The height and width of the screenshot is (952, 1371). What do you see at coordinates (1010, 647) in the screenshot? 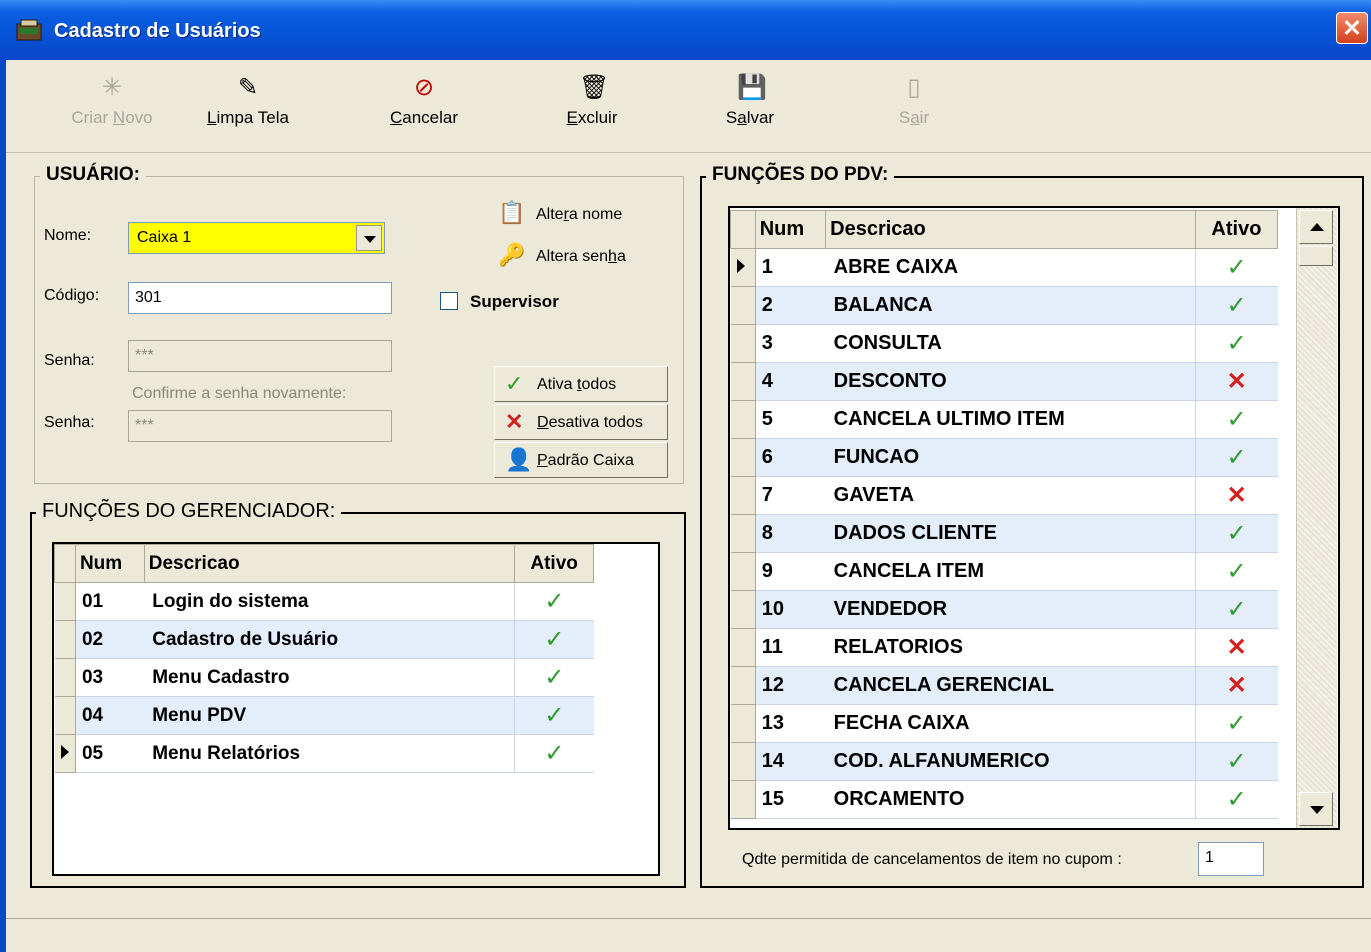
I see `row-desc: RELATORIOS` at bounding box center [1010, 647].